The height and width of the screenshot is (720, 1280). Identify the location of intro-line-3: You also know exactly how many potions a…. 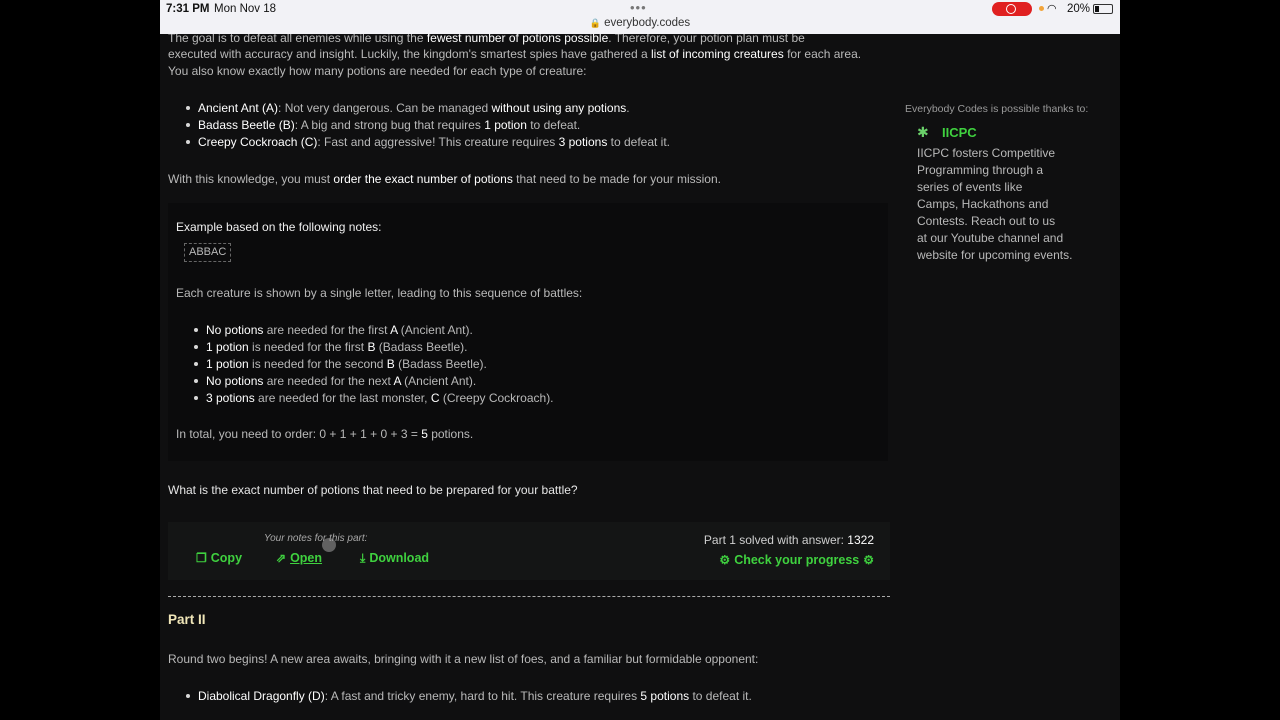
(377, 71).